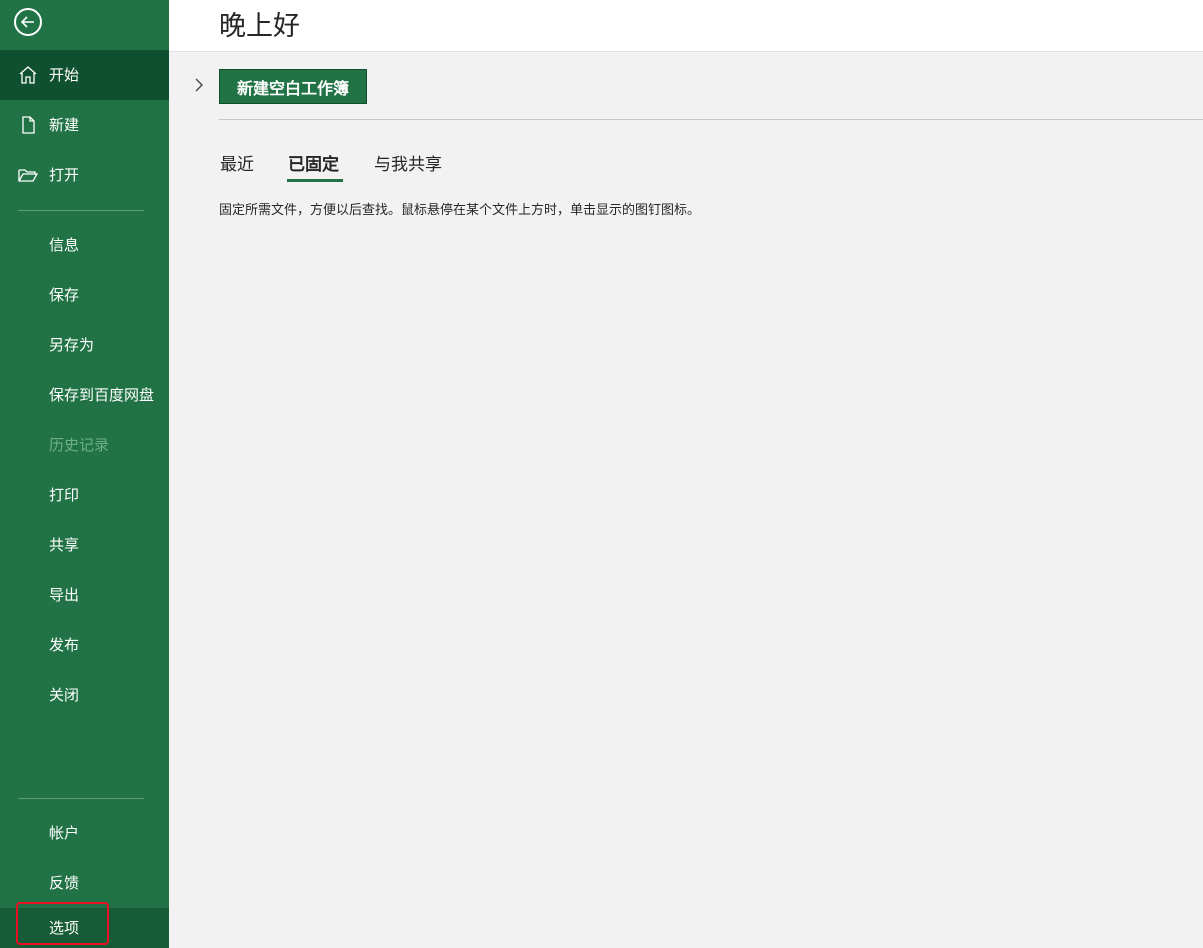 This screenshot has width=1203, height=948. What do you see at coordinates (313, 163) in the screenshot?
I see `tab-pinned: 已固定` at bounding box center [313, 163].